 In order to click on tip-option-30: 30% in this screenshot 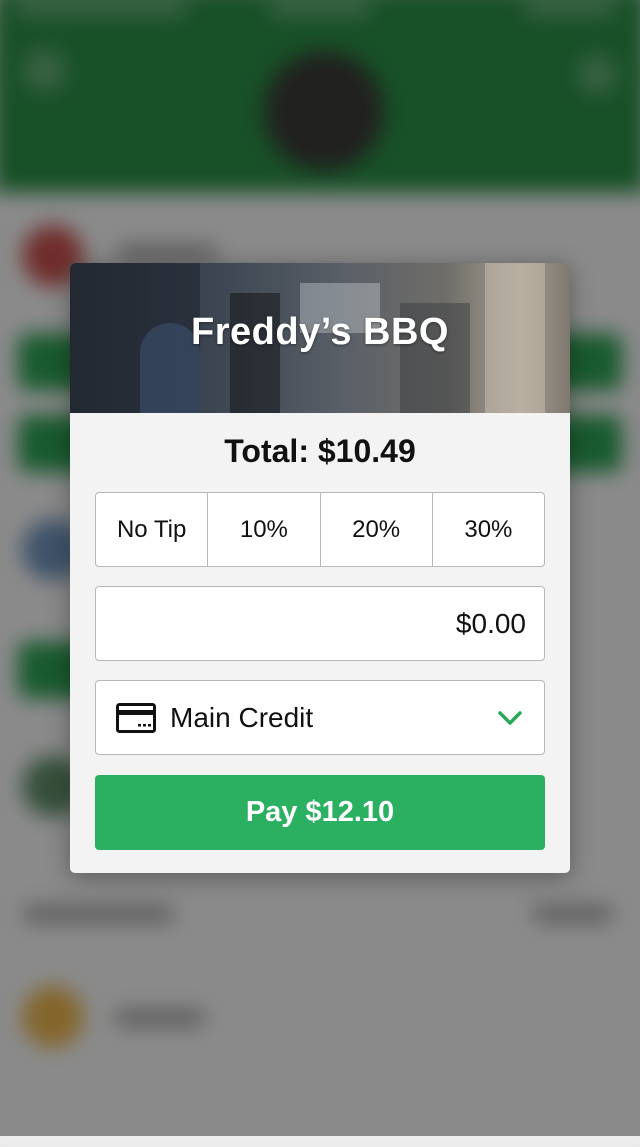, I will do `click(488, 529)`.